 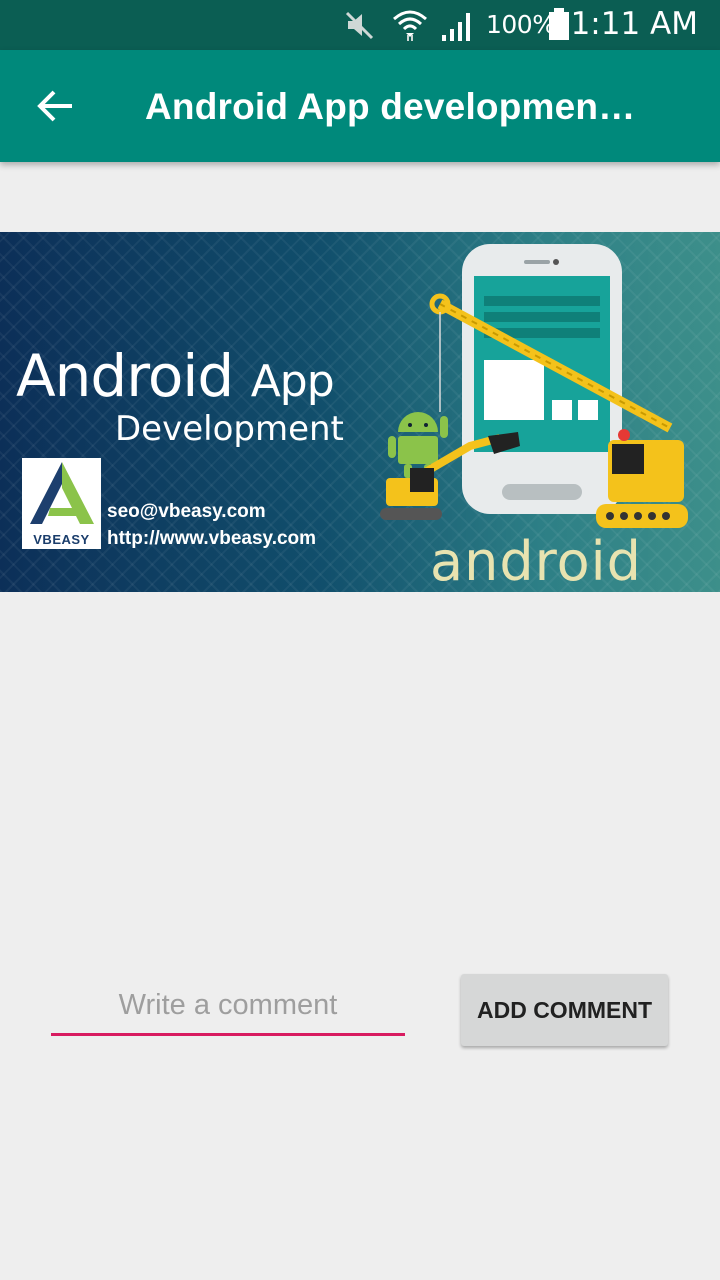 I want to click on wifi-icon, so click(x=410, y=25).